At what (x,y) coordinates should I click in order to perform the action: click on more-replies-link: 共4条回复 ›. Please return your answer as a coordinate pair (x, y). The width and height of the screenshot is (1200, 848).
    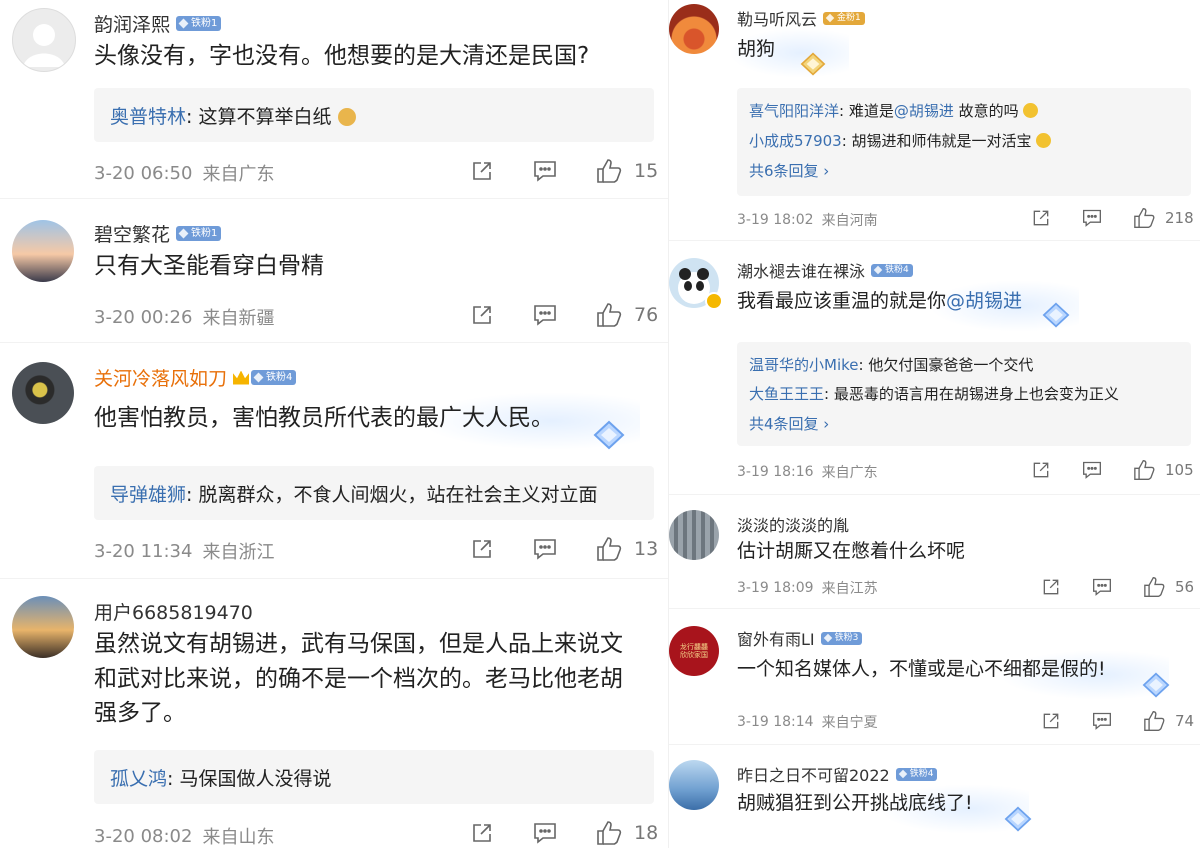
    Looking at the image, I should click on (789, 423).